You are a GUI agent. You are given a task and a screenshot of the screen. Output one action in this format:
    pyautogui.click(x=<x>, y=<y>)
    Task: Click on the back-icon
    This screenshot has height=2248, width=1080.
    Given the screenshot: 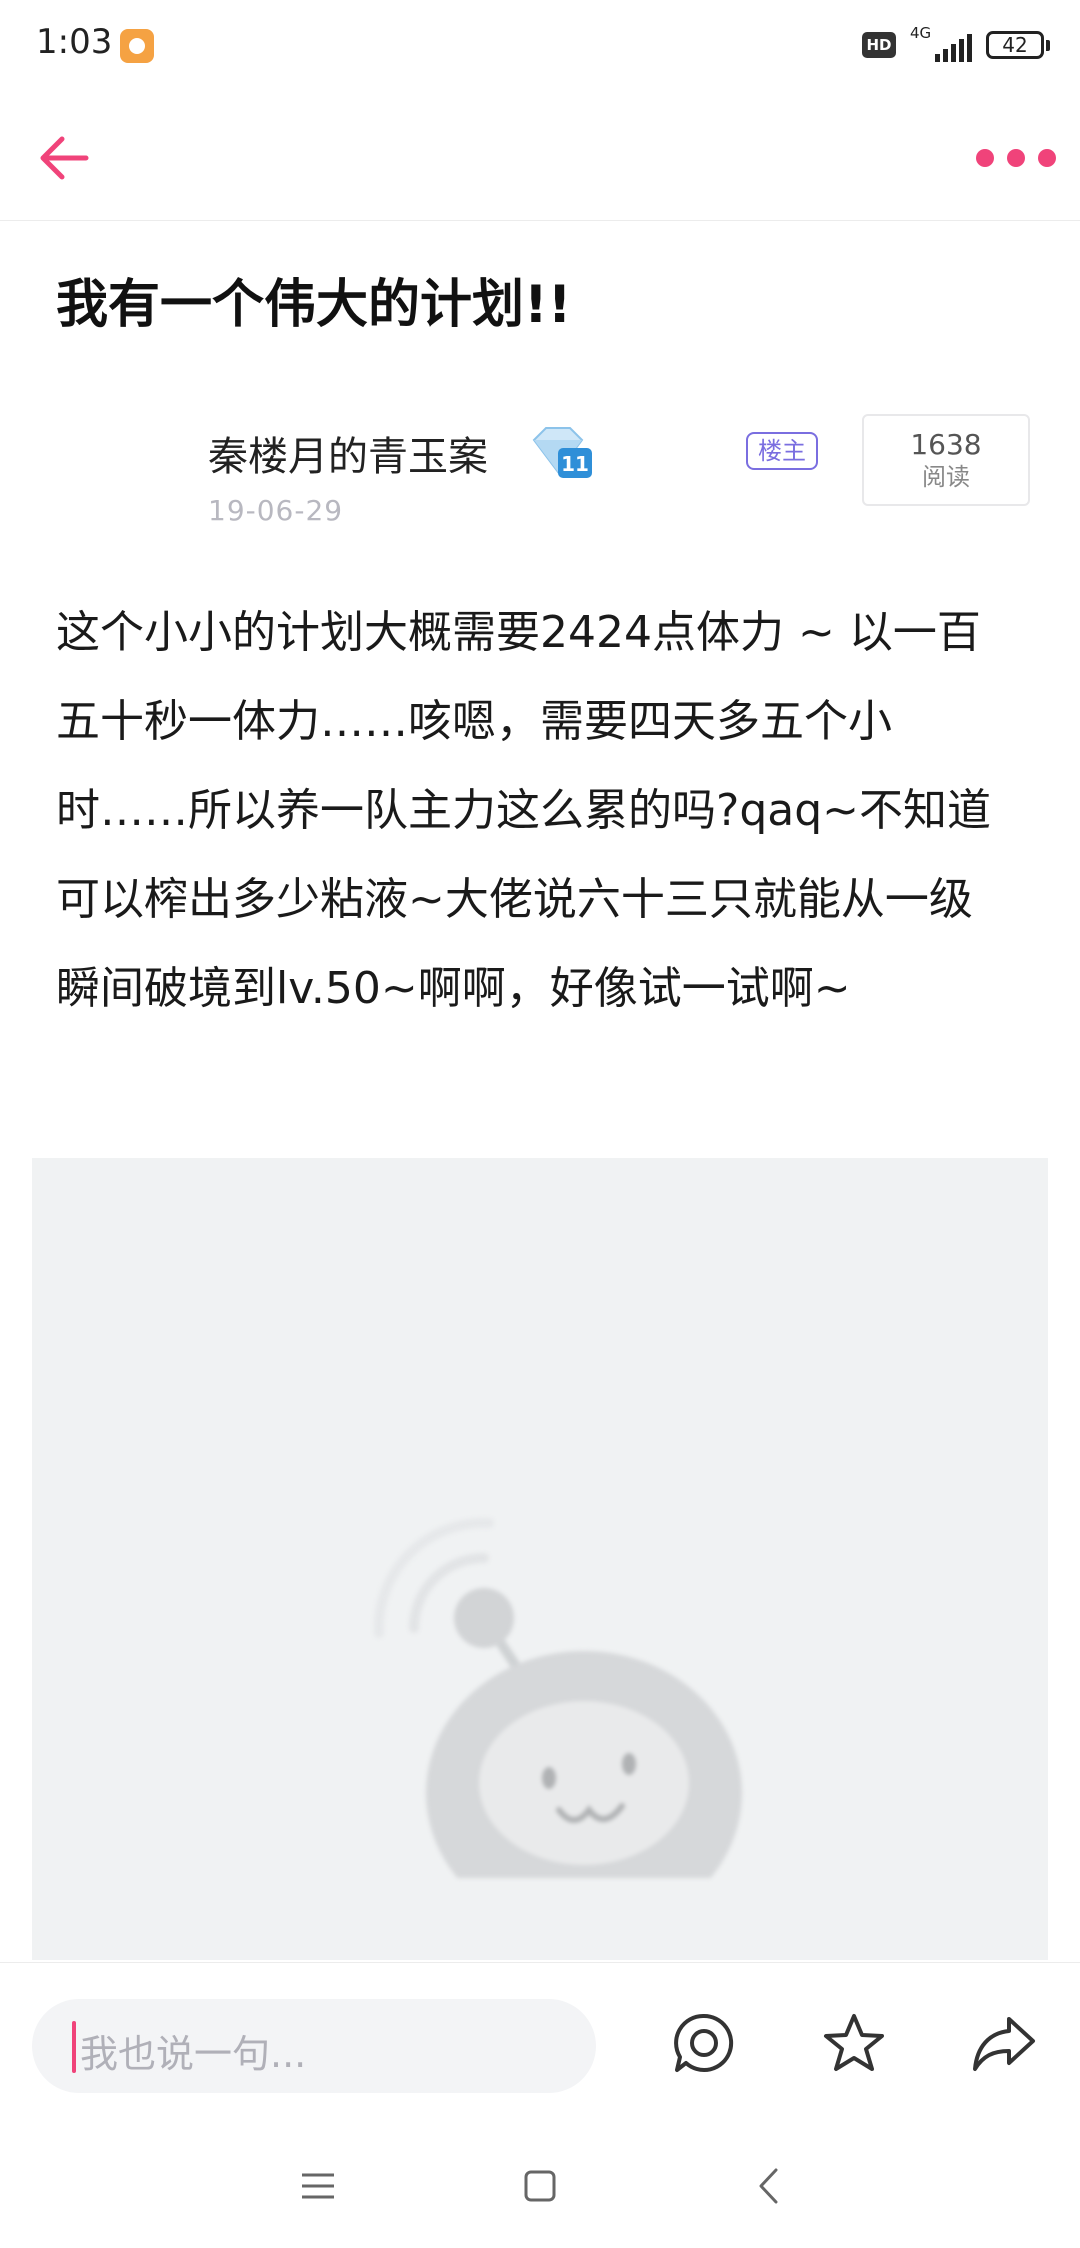 What is the action you would take?
    pyautogui.click(x=768, y=2186)
    